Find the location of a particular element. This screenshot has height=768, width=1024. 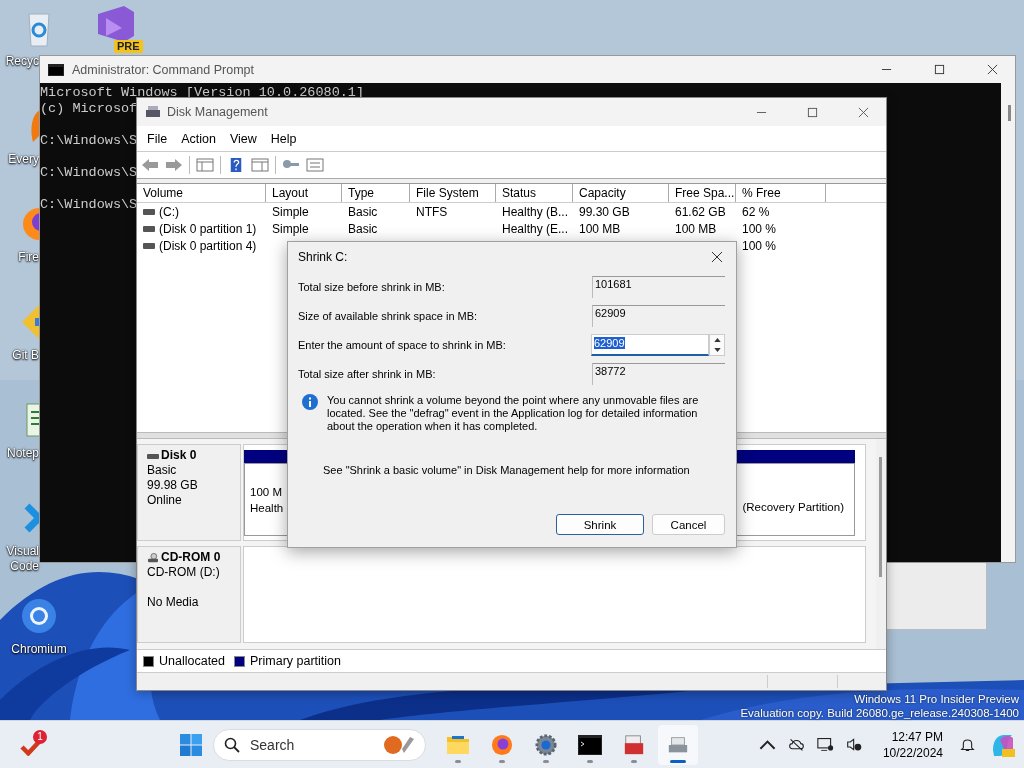

info-text: You cannot shrink a volume beyond the point where any unmovable files are located. See the "defrag" event in the Application log for detailed information about the operation when it has completed. is located at coordinates (513, 413).